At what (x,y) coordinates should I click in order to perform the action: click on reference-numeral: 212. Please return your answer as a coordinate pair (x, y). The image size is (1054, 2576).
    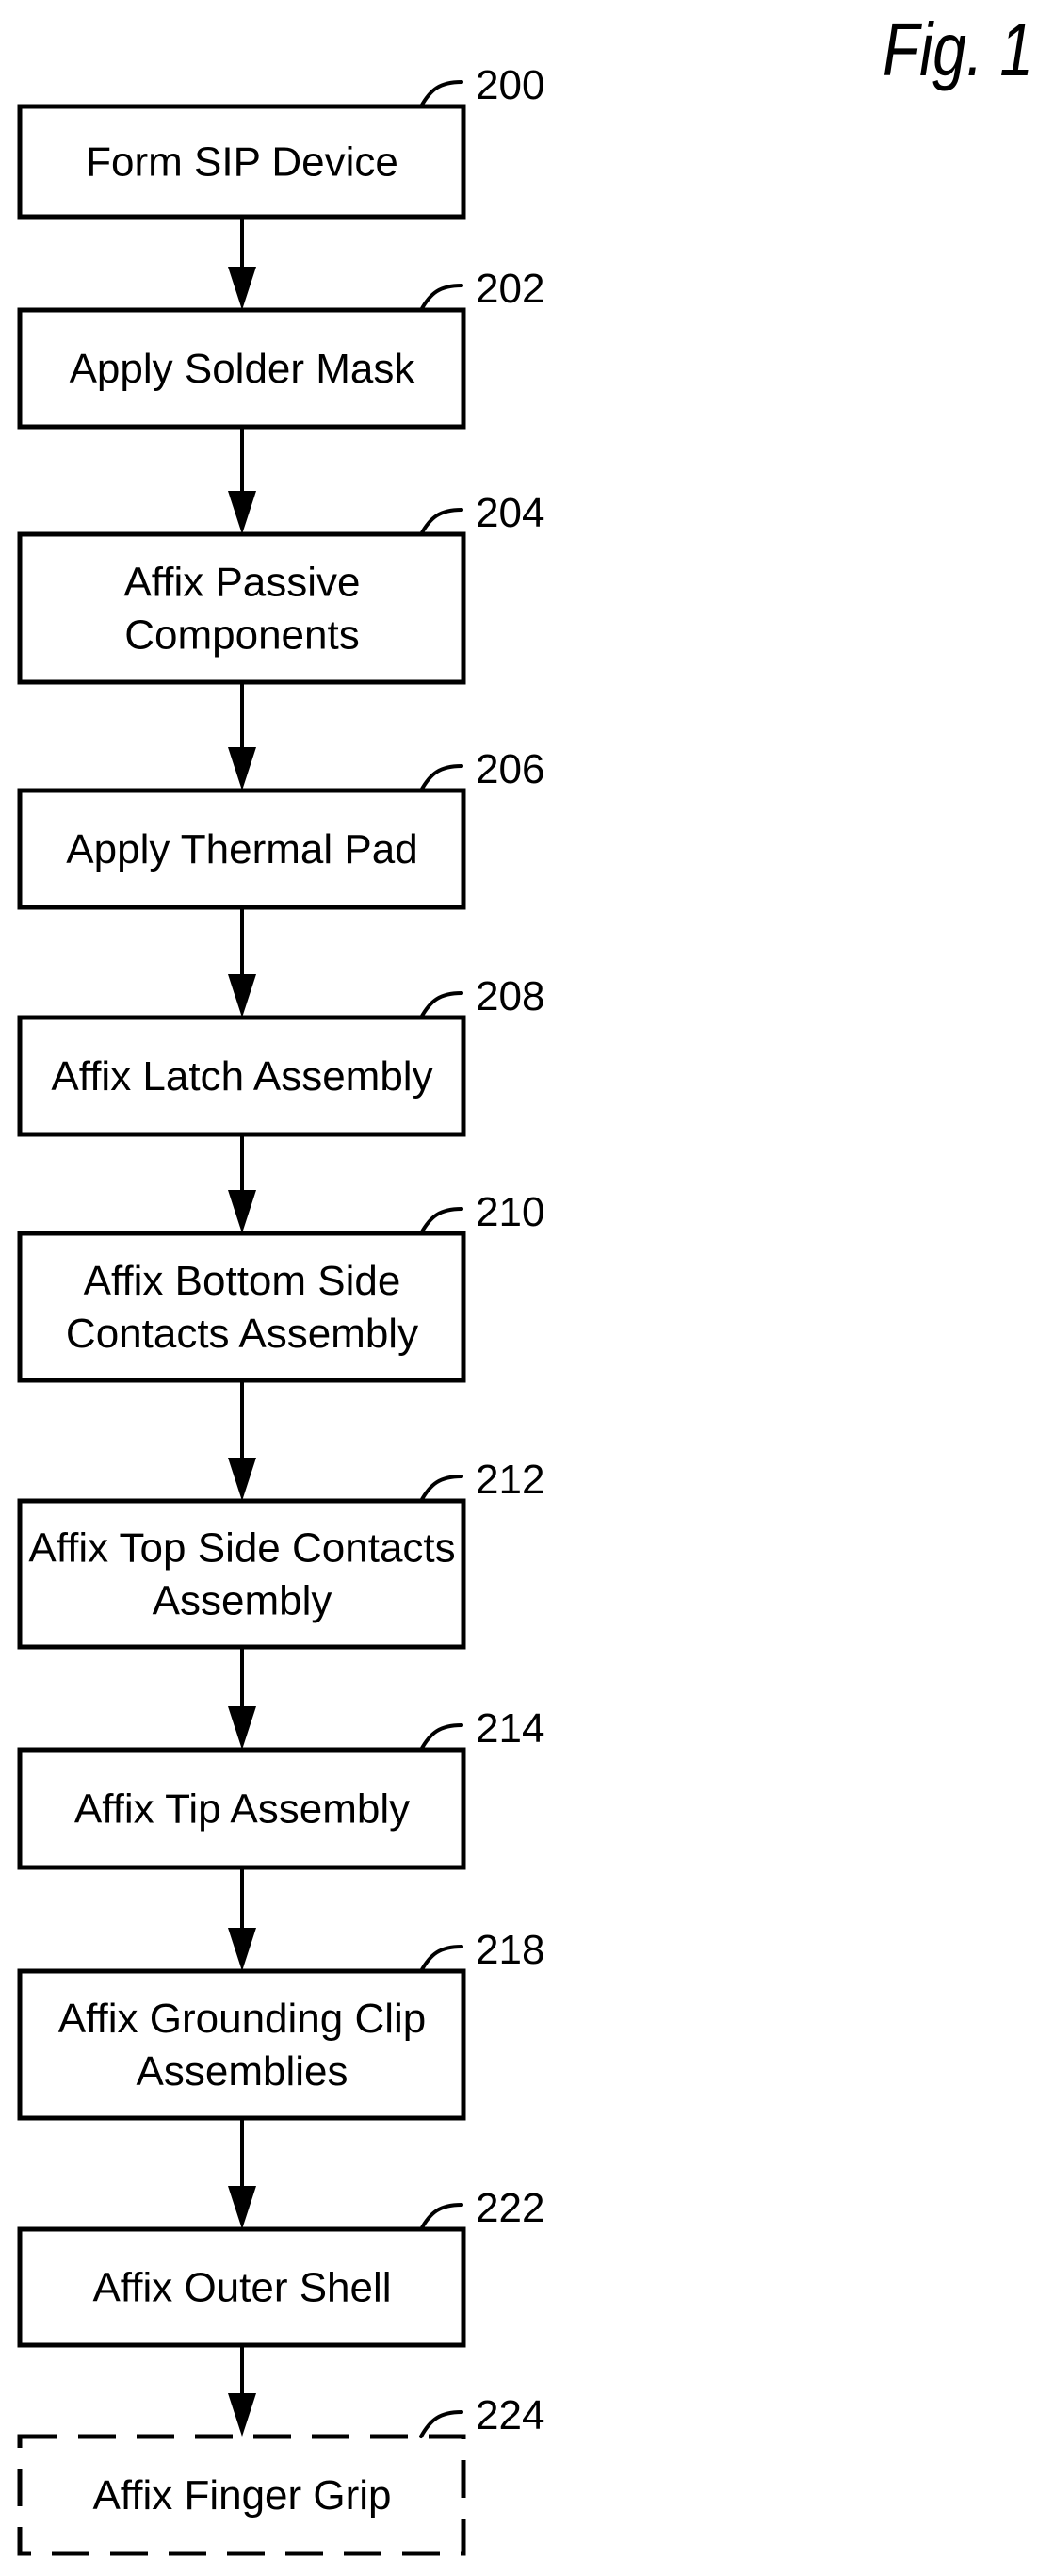
    Looking at the image, I should click on (510, 1480).